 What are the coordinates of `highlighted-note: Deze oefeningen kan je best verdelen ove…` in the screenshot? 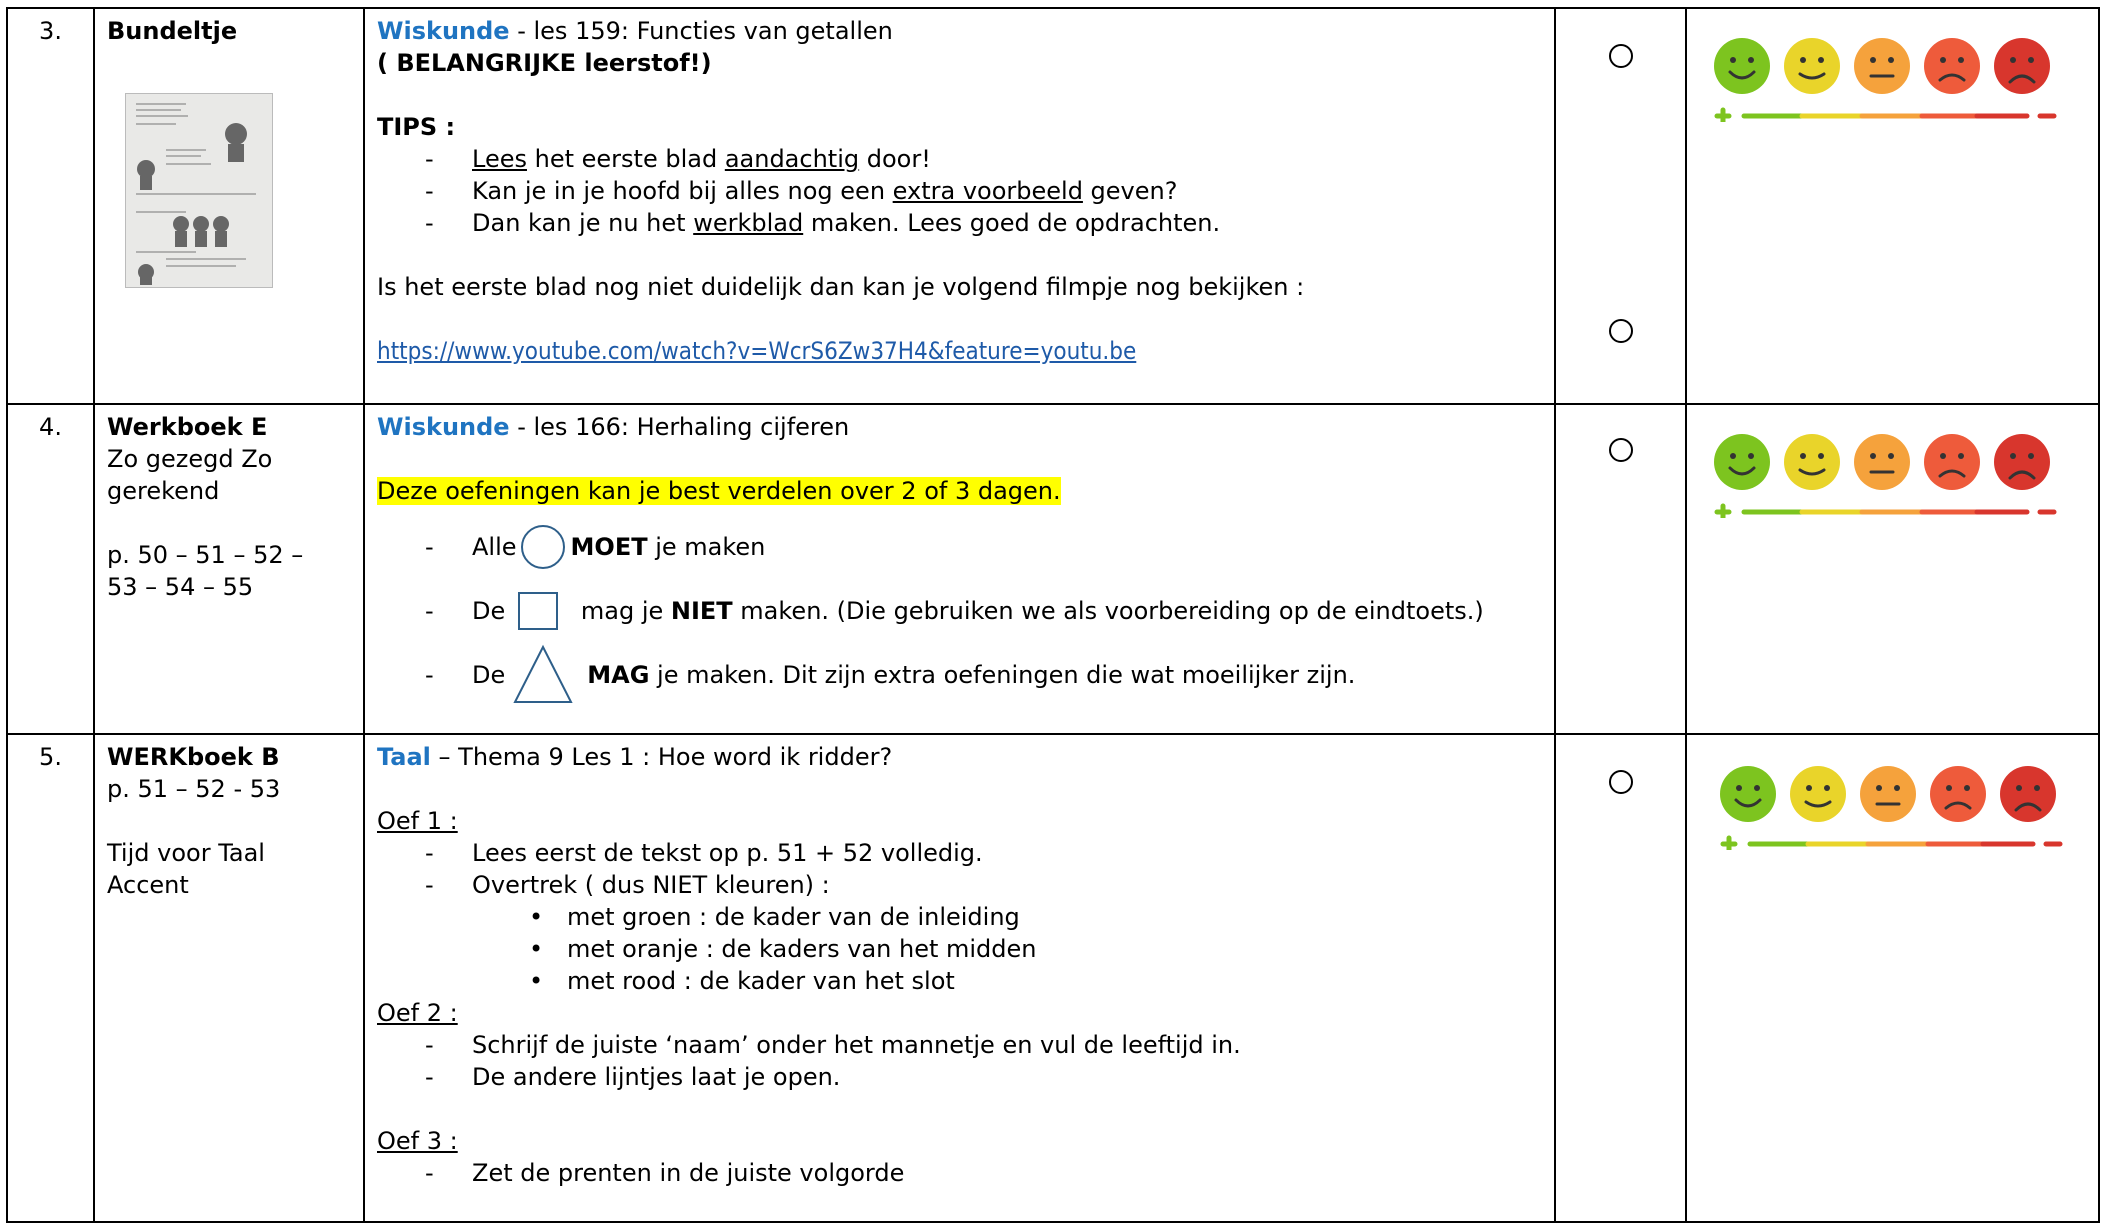 It's located at (719, 491).